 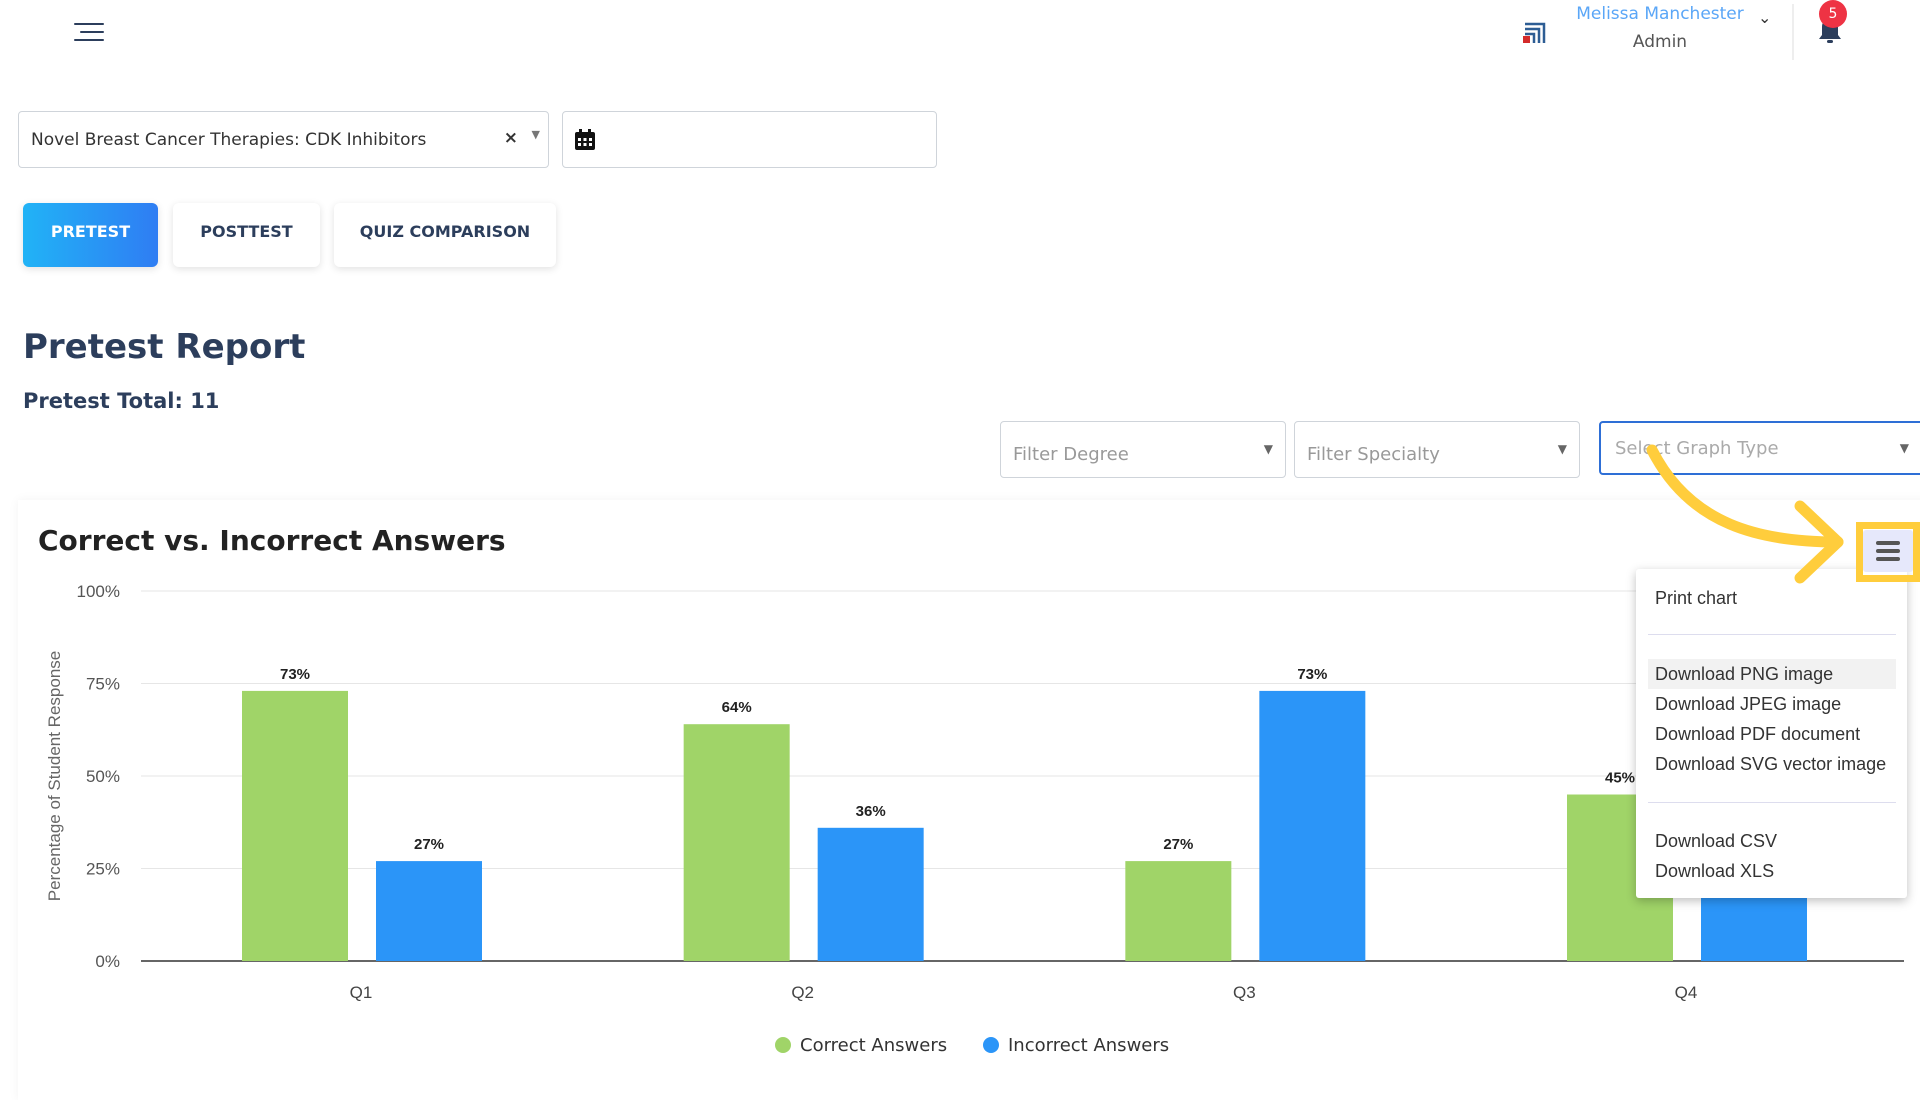 What do you see at coordinates (585, 139) in the screenshot?
I see `calendar-icon` at bounding box center [585, 139].